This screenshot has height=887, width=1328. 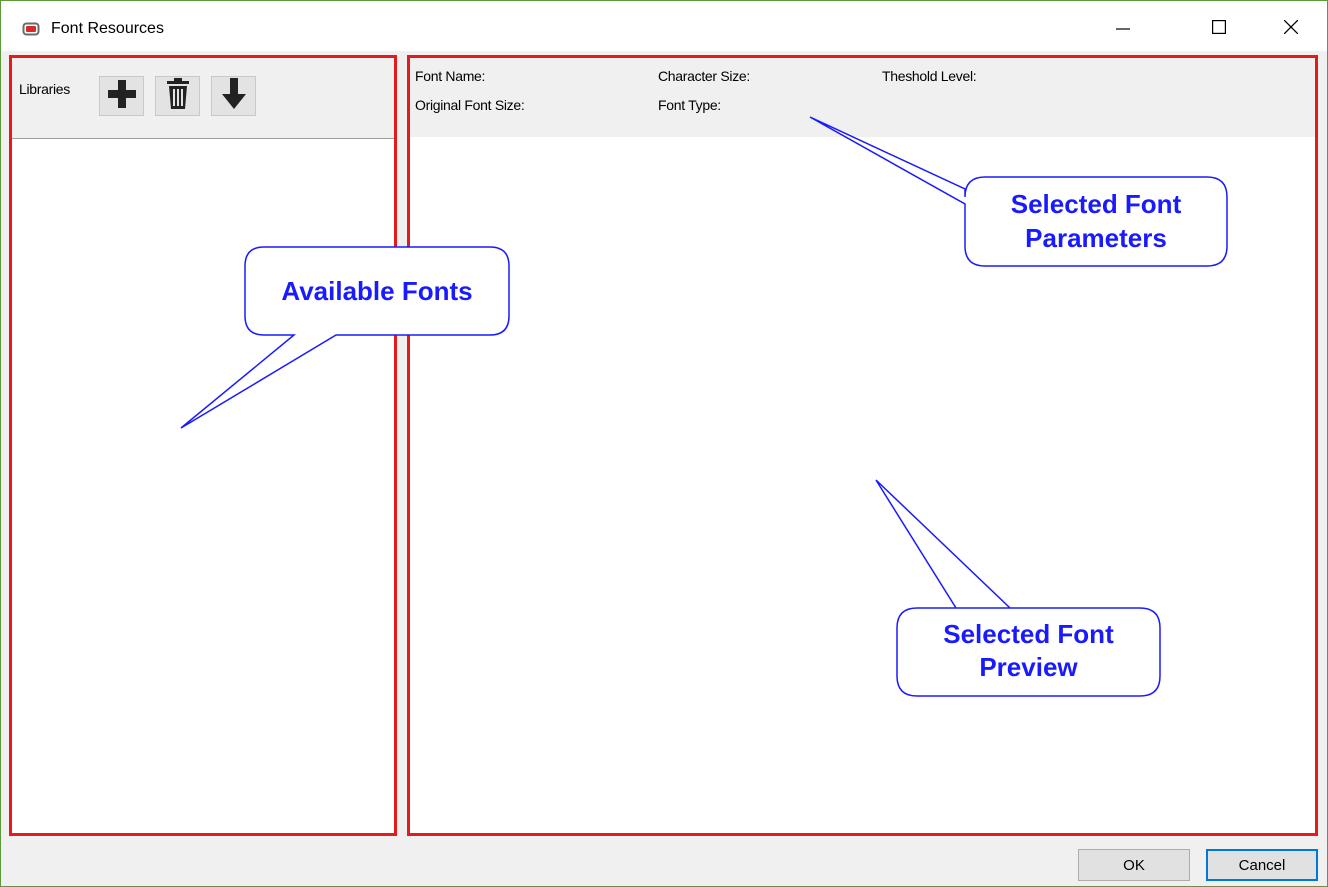 What do you see at coordinates (664, 26) in the screenshot?
I see `title-bar: Font Resources` at bounding box center [664, 26].